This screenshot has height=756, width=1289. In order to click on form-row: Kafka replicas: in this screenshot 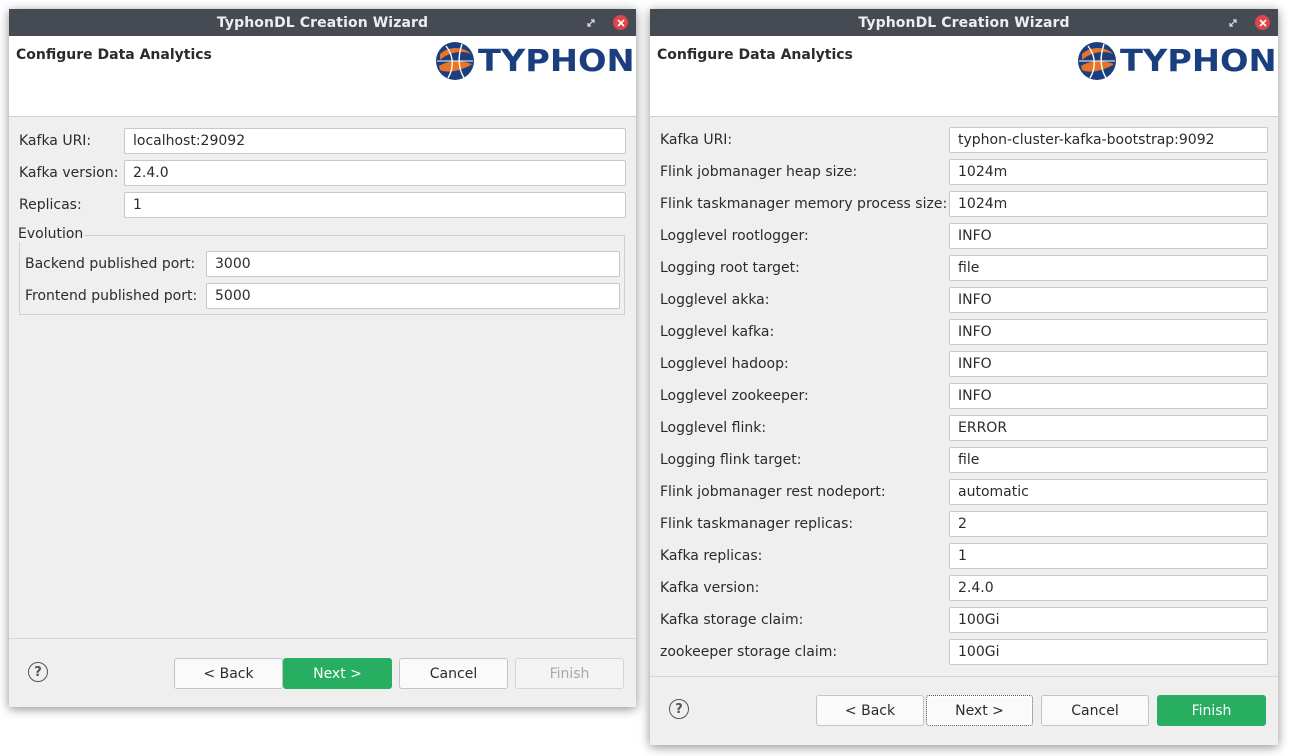, I will do `click(964, 557)`.